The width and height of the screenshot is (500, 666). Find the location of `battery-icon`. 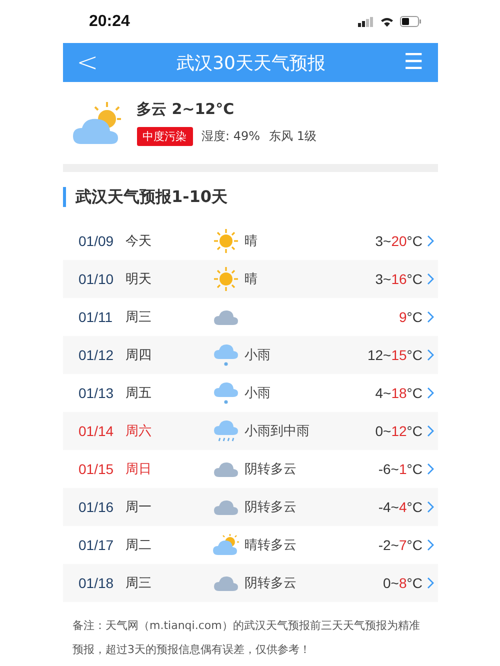

battery-icon is located at coordinates (411, 21).